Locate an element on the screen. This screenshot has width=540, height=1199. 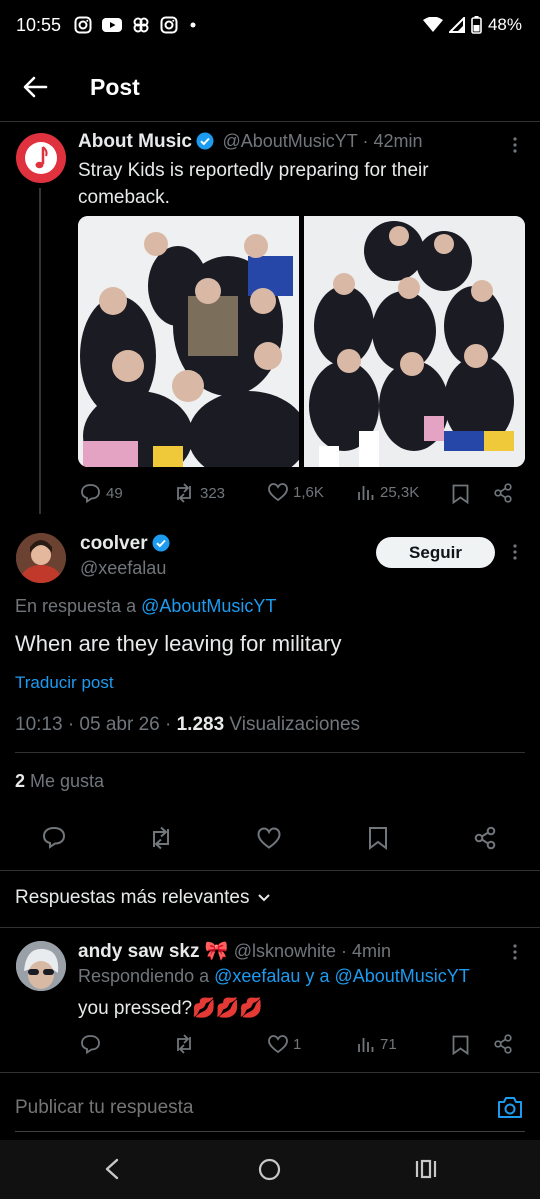
replies-sort-dropdown: Respuestas más relevantes is located at coordinates (143, 898).